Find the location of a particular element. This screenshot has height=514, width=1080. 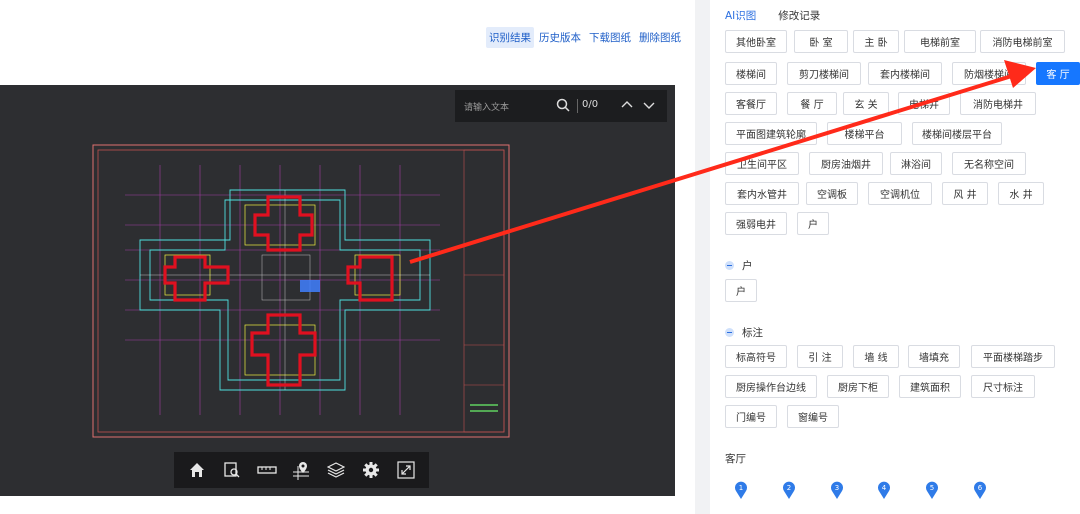

tag-dining-room: 餐 厅 is located at coordinates (812, 103).